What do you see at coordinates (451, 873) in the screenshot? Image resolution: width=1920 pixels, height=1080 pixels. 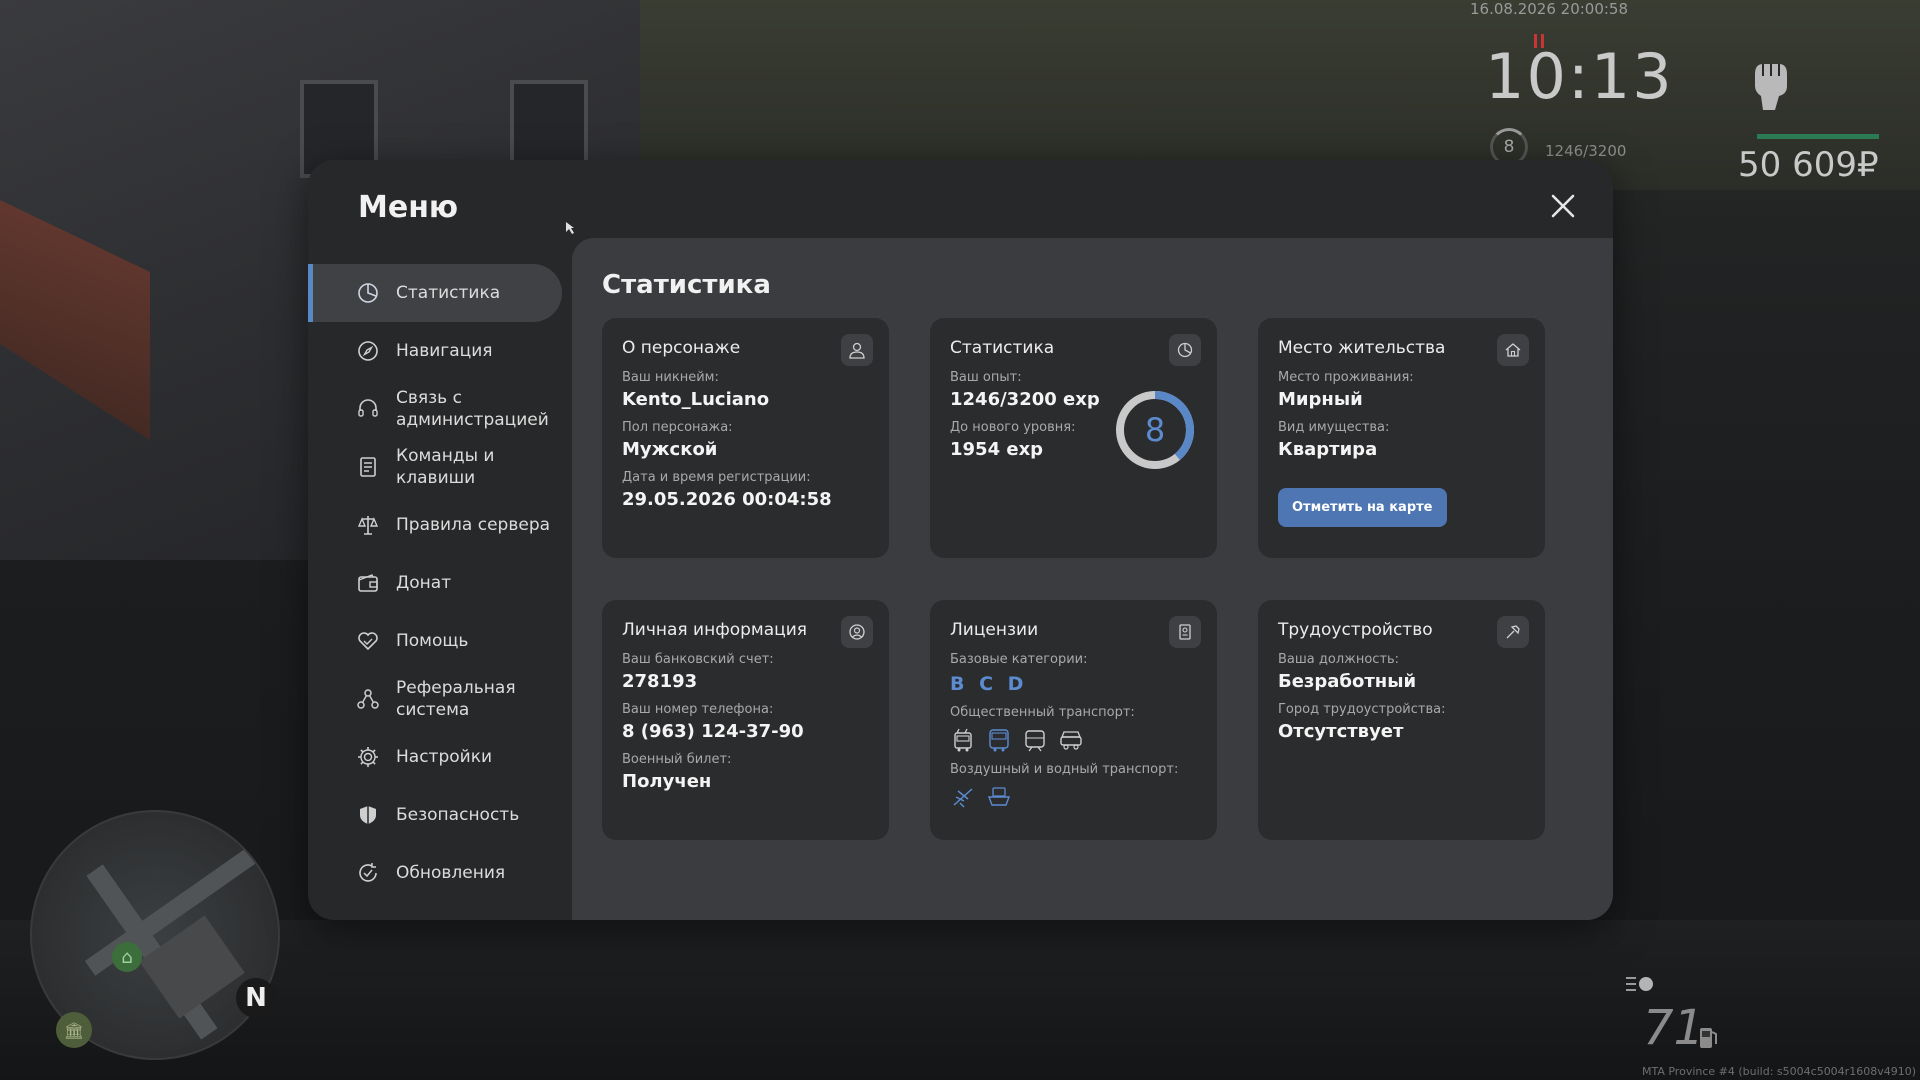 I see `sidebar-item-label: Обновления` at bounding box center [451, 873].